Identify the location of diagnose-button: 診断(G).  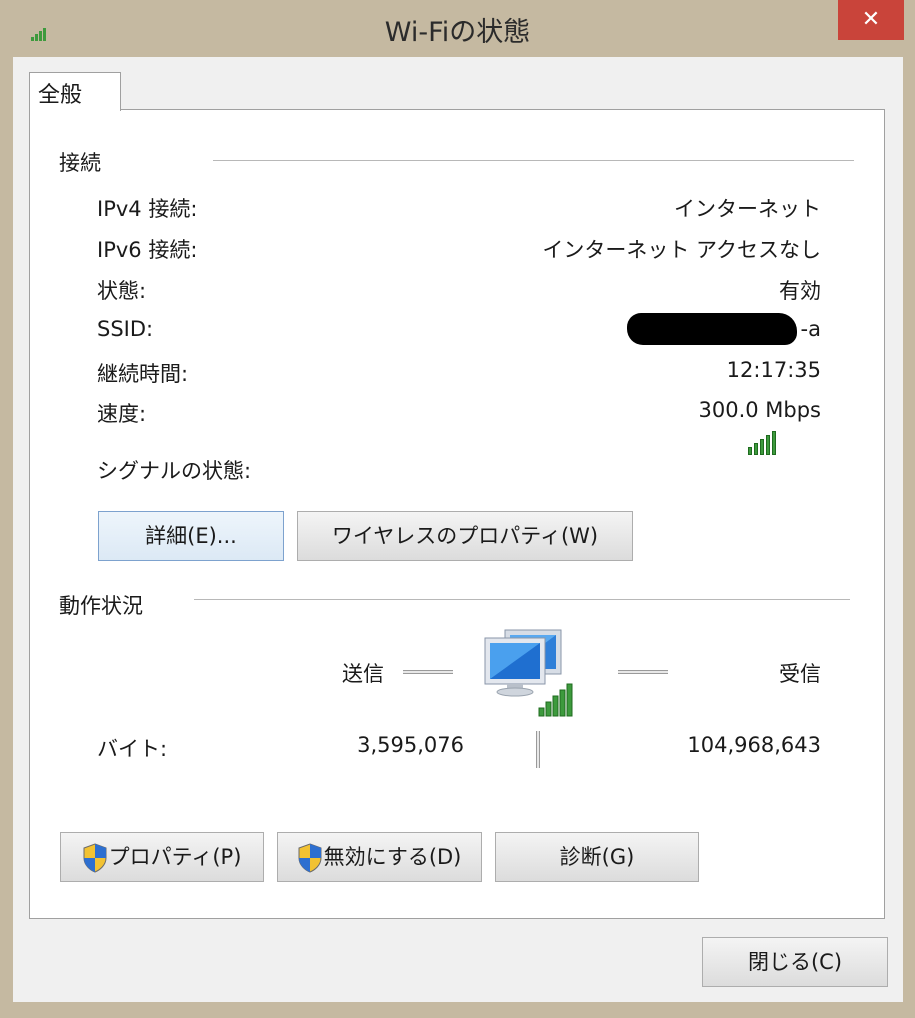
(597, 857).